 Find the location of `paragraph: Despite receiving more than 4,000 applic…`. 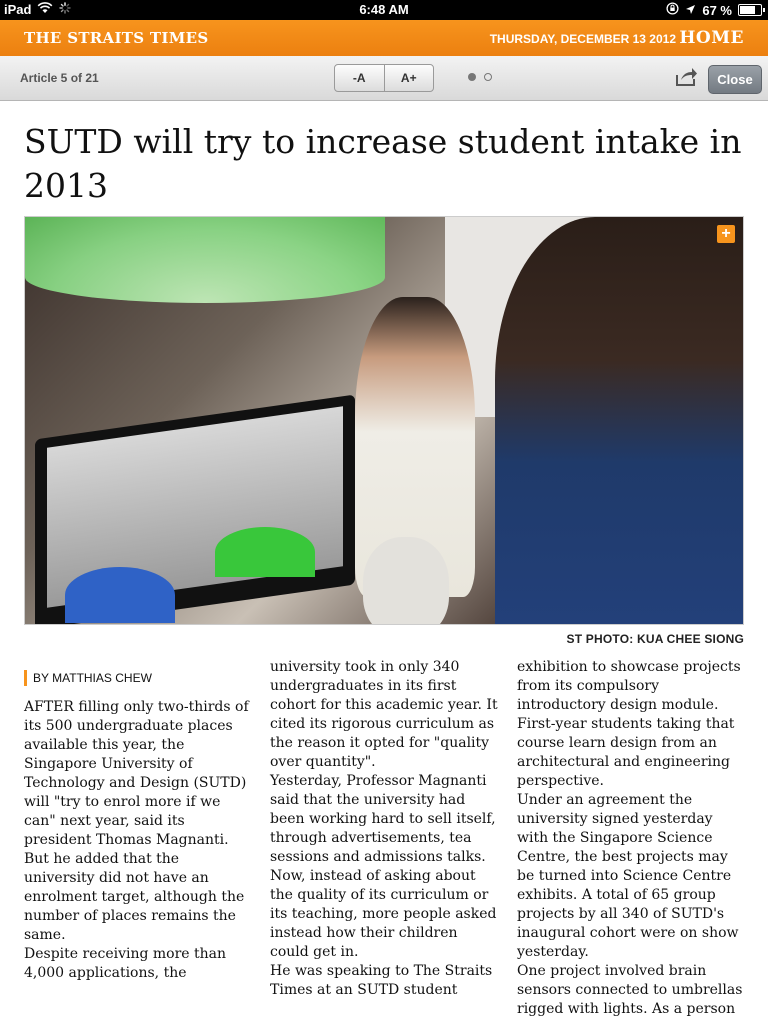

paragraph: Despite receiving more than 4,000 applic… is located at coordinates (125, 963).